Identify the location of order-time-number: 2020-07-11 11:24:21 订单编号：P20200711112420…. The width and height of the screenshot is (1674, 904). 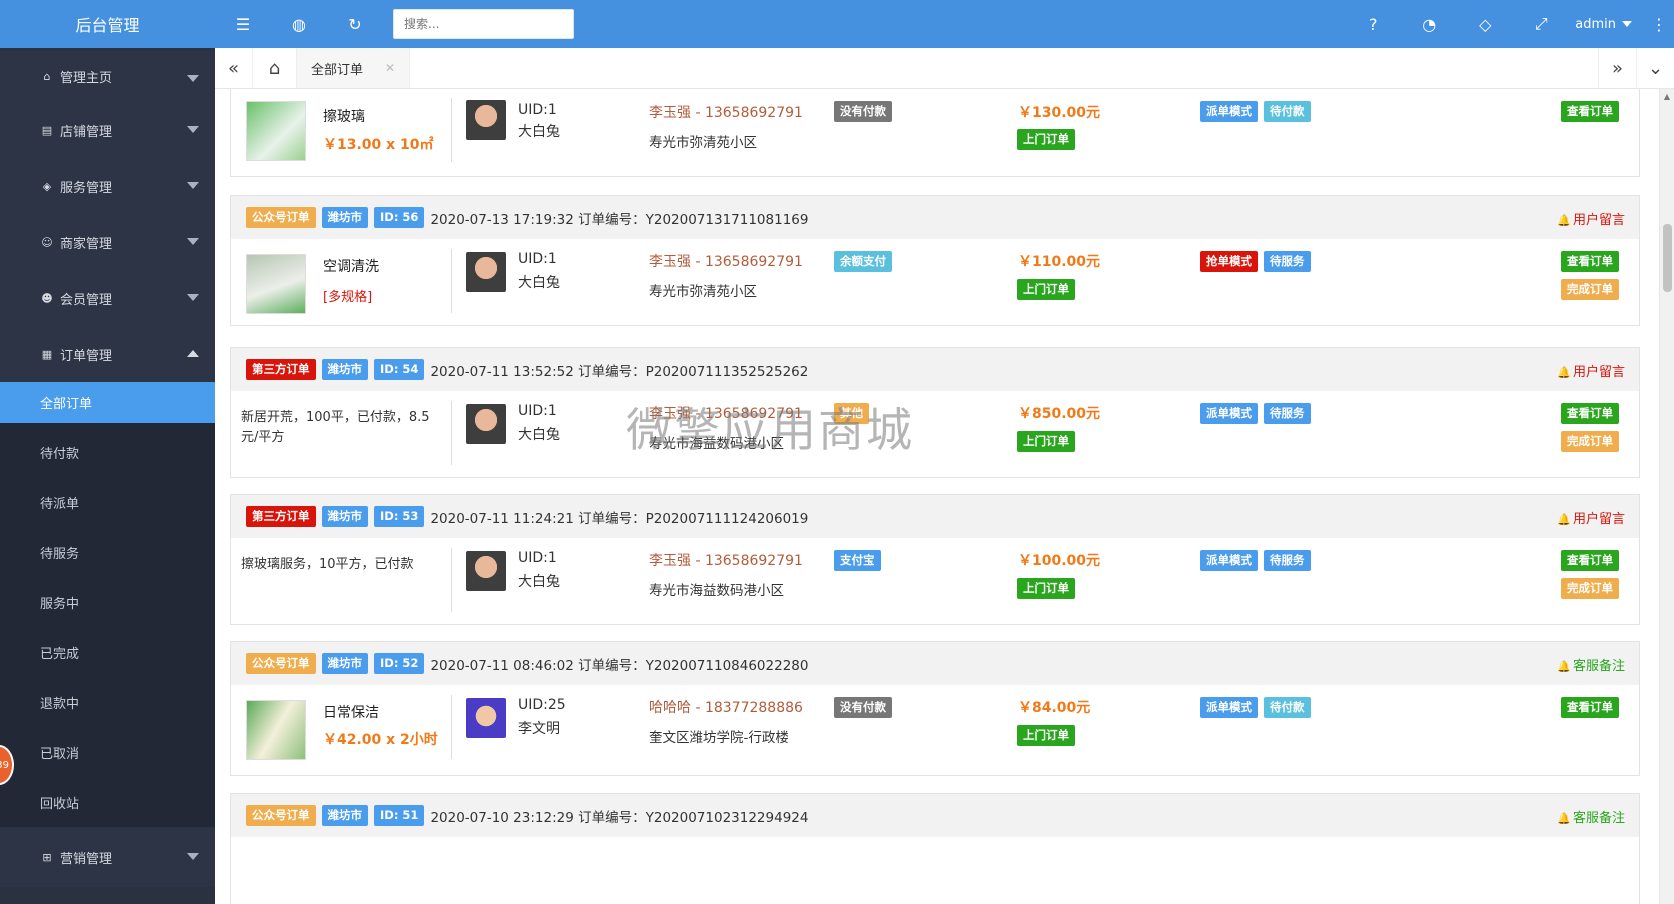
(619, 518).